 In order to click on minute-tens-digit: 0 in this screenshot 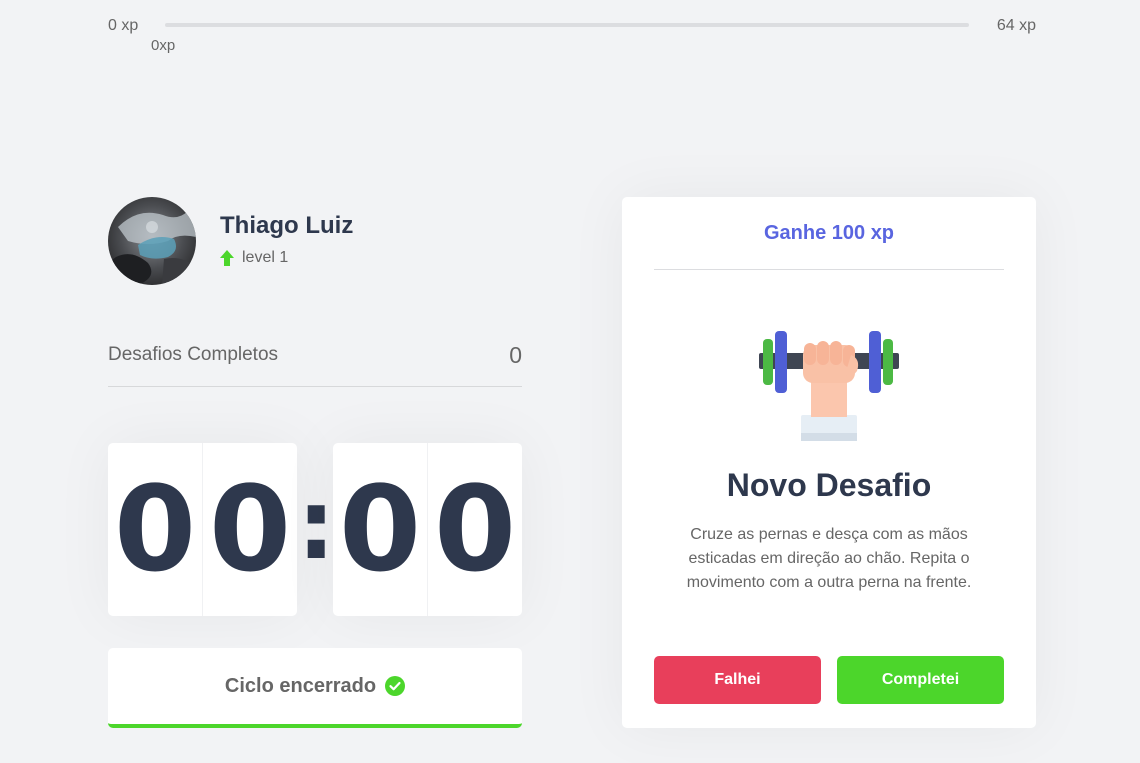, I will do `click(155, 529)`.